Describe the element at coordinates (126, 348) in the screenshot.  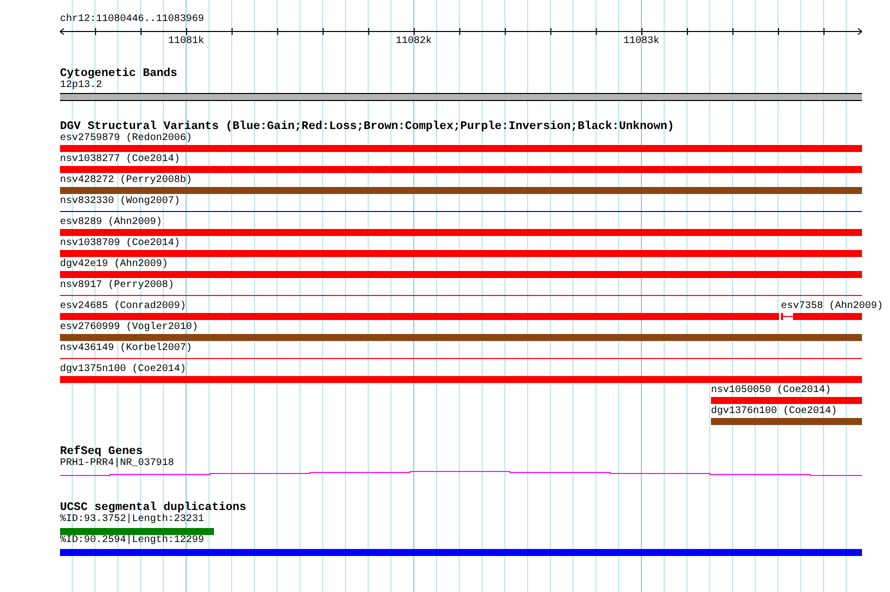
I see `variant-label: nsv436149 (Korbel2007)` at that location.